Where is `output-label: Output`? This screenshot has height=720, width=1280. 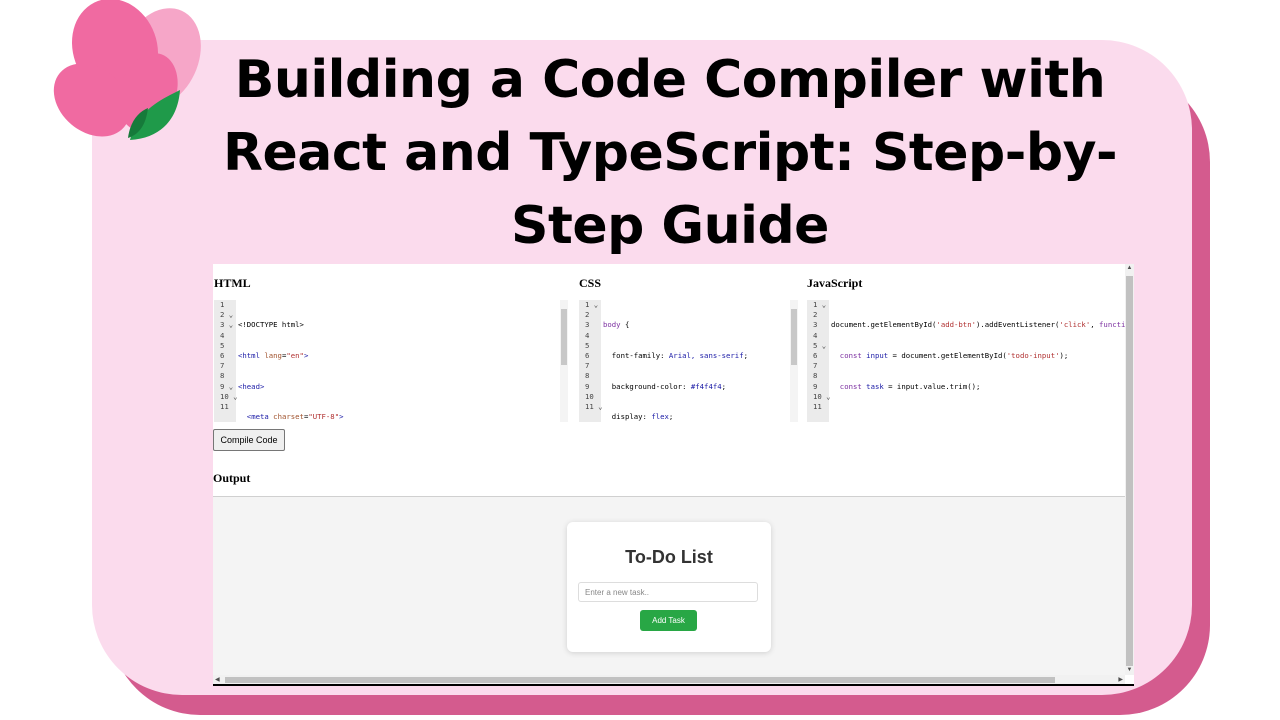
output-label: Output is located at coordinates (232, 478).